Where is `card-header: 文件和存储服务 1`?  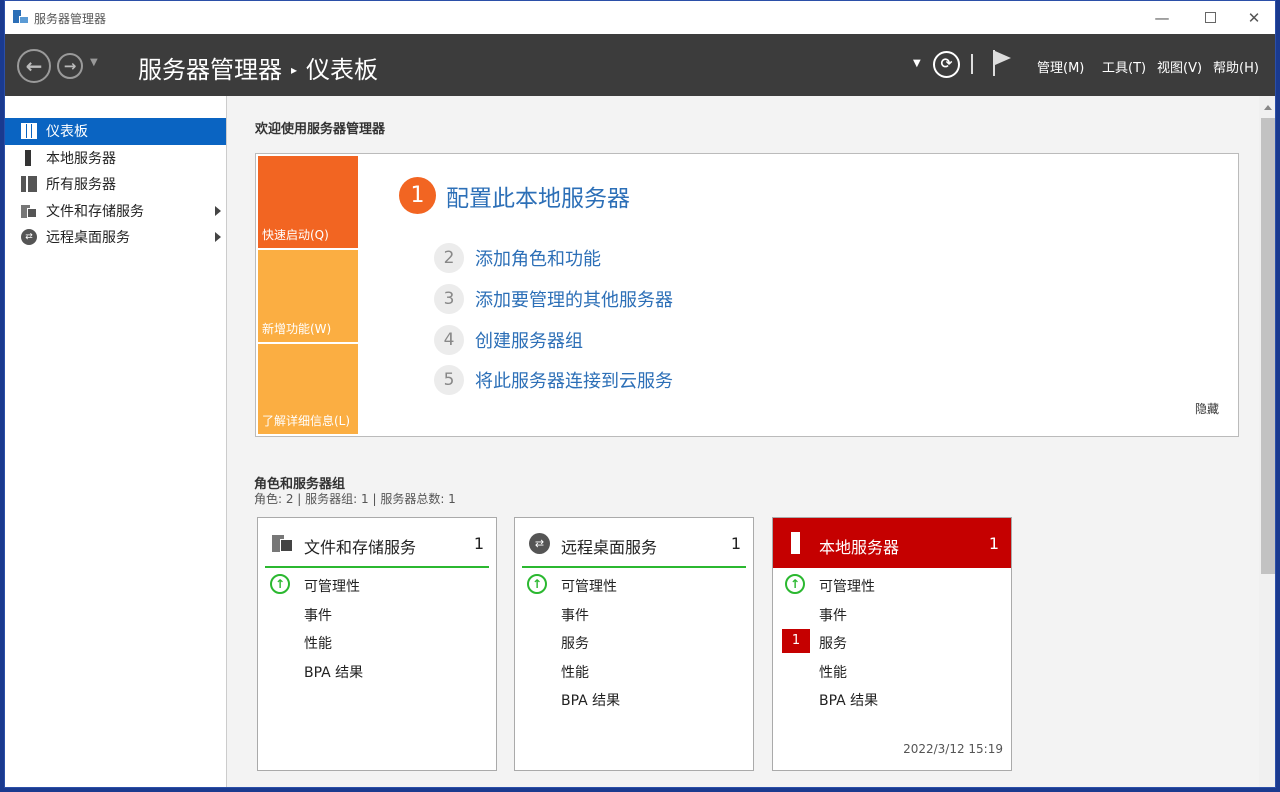
card-header: 文件和存储服务 1 is located at coordinates (377, 543).